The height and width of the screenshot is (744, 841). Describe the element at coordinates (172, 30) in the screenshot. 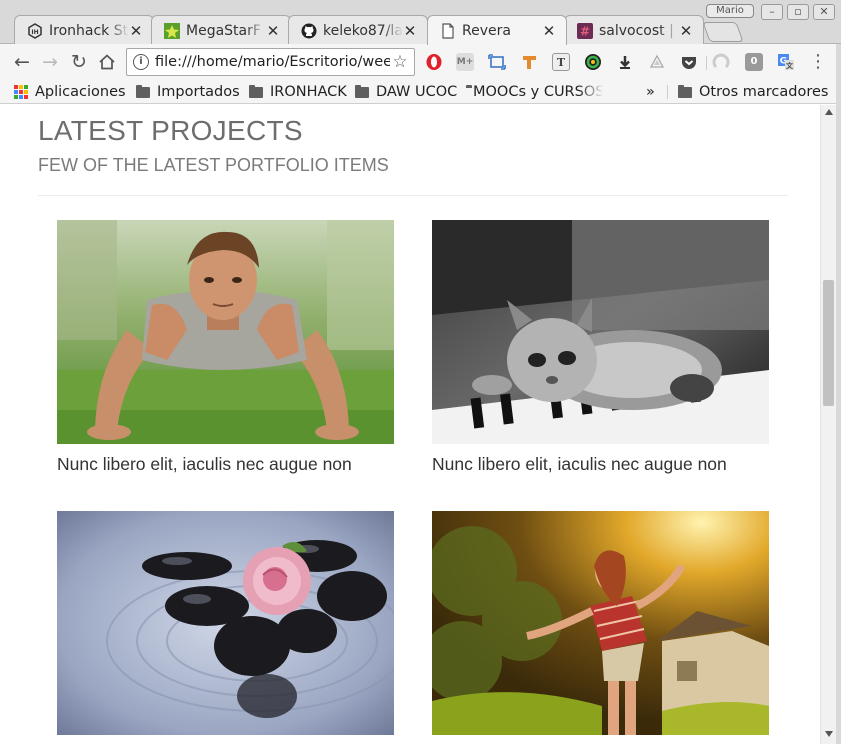

I see `megastar-icon` at that location.